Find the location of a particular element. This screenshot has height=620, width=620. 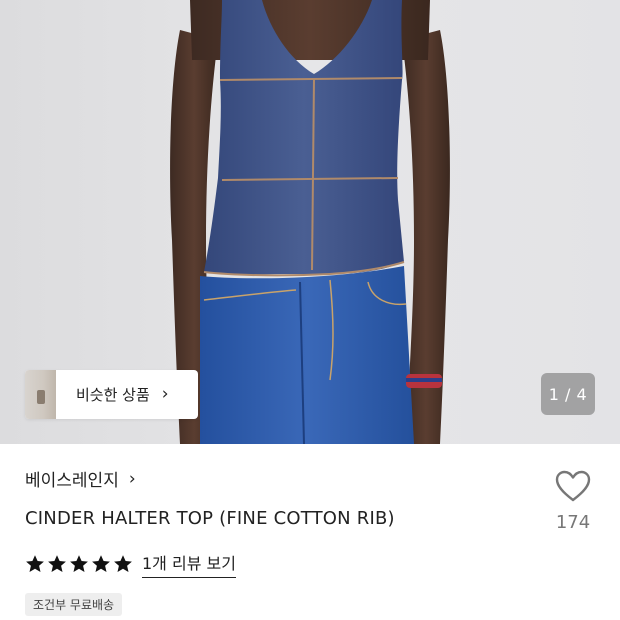

product-title: CINDER HALTER TOP (FINE COTTON RIB) is located at coordinates (210, 518).